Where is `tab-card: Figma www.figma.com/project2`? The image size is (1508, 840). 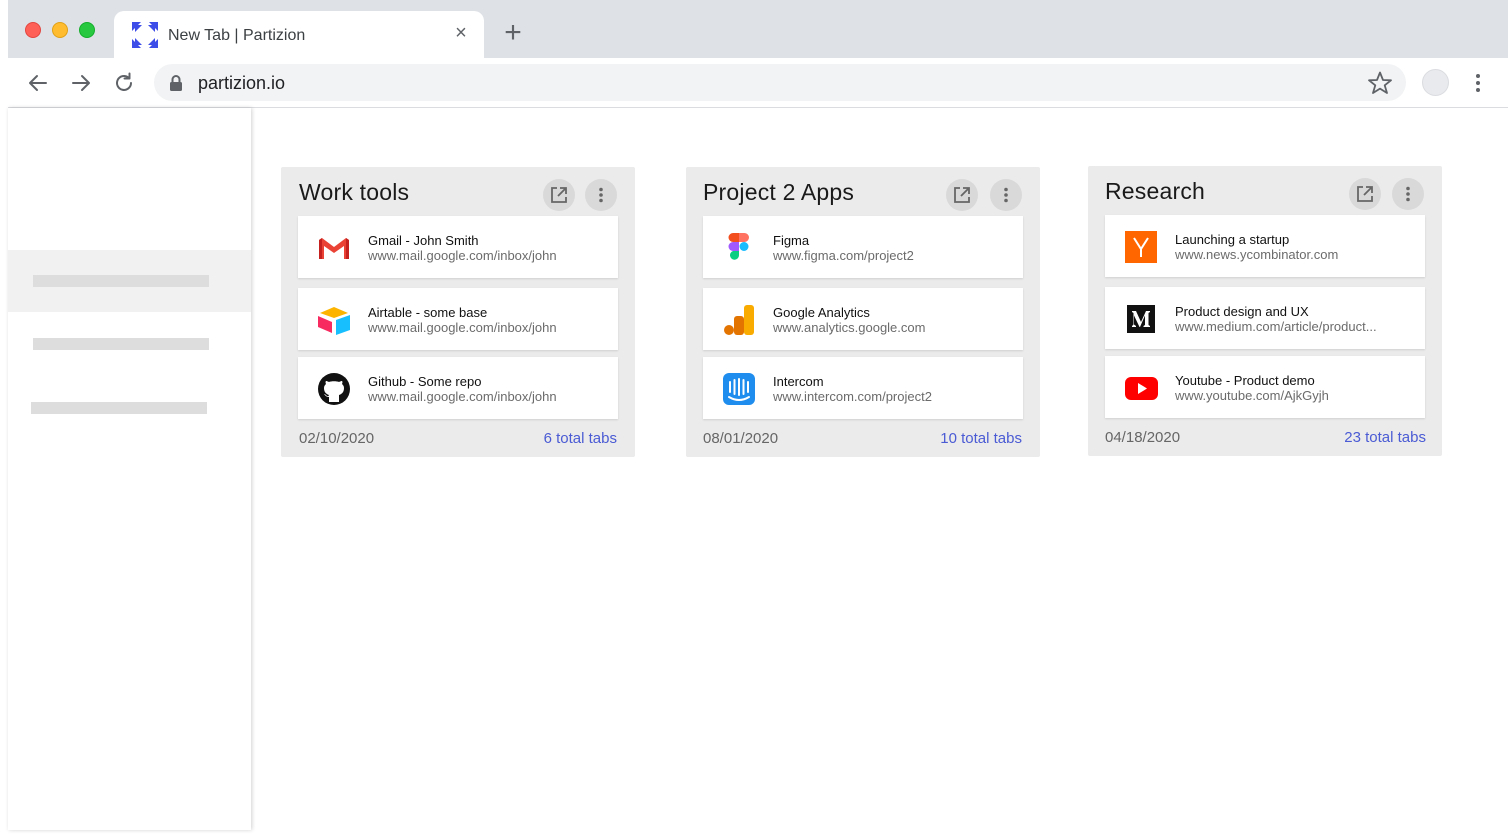
tab-card: Figma www.figma.com/project2 is located at coordinates (863, 247).